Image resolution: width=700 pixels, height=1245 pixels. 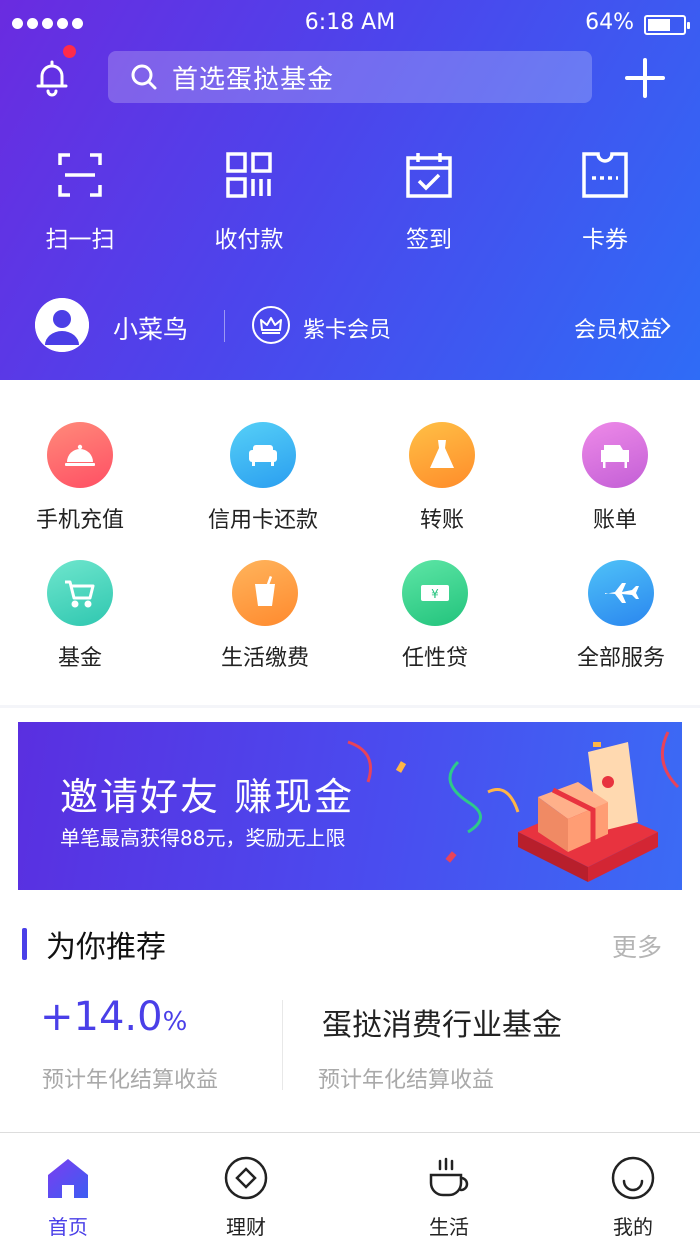 What do you see at coordinates (265, 593) in the screenshot?
I see `drink-icon` at bounding box center [265, 593].